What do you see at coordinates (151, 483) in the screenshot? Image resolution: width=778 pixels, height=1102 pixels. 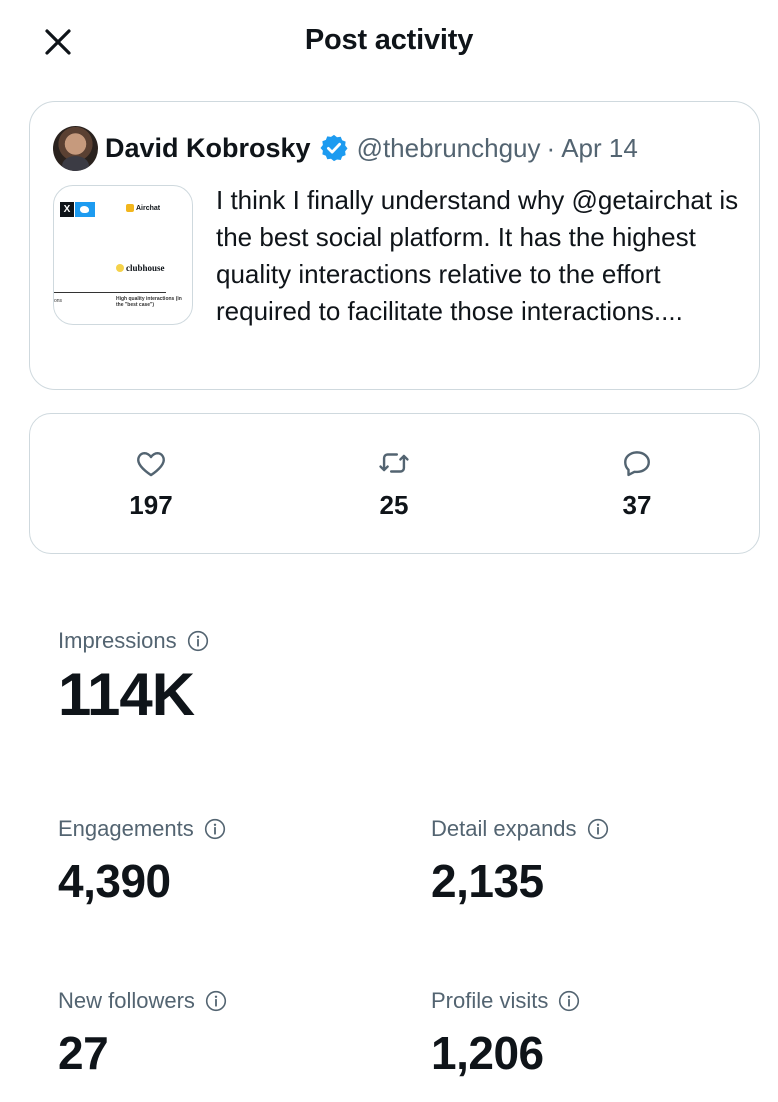 I see `likes-metric: 197` at bounding box center [151, 483].